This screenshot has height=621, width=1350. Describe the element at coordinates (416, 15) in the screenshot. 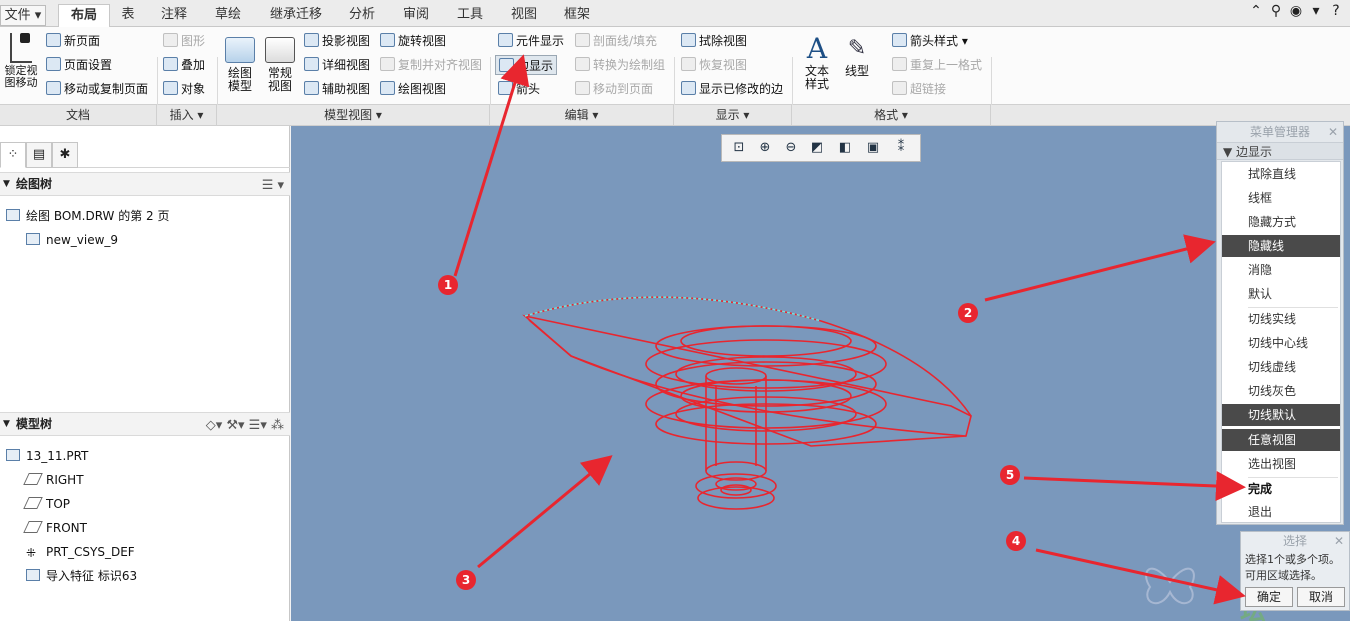

I see `tab-review: 审阅` at that location.